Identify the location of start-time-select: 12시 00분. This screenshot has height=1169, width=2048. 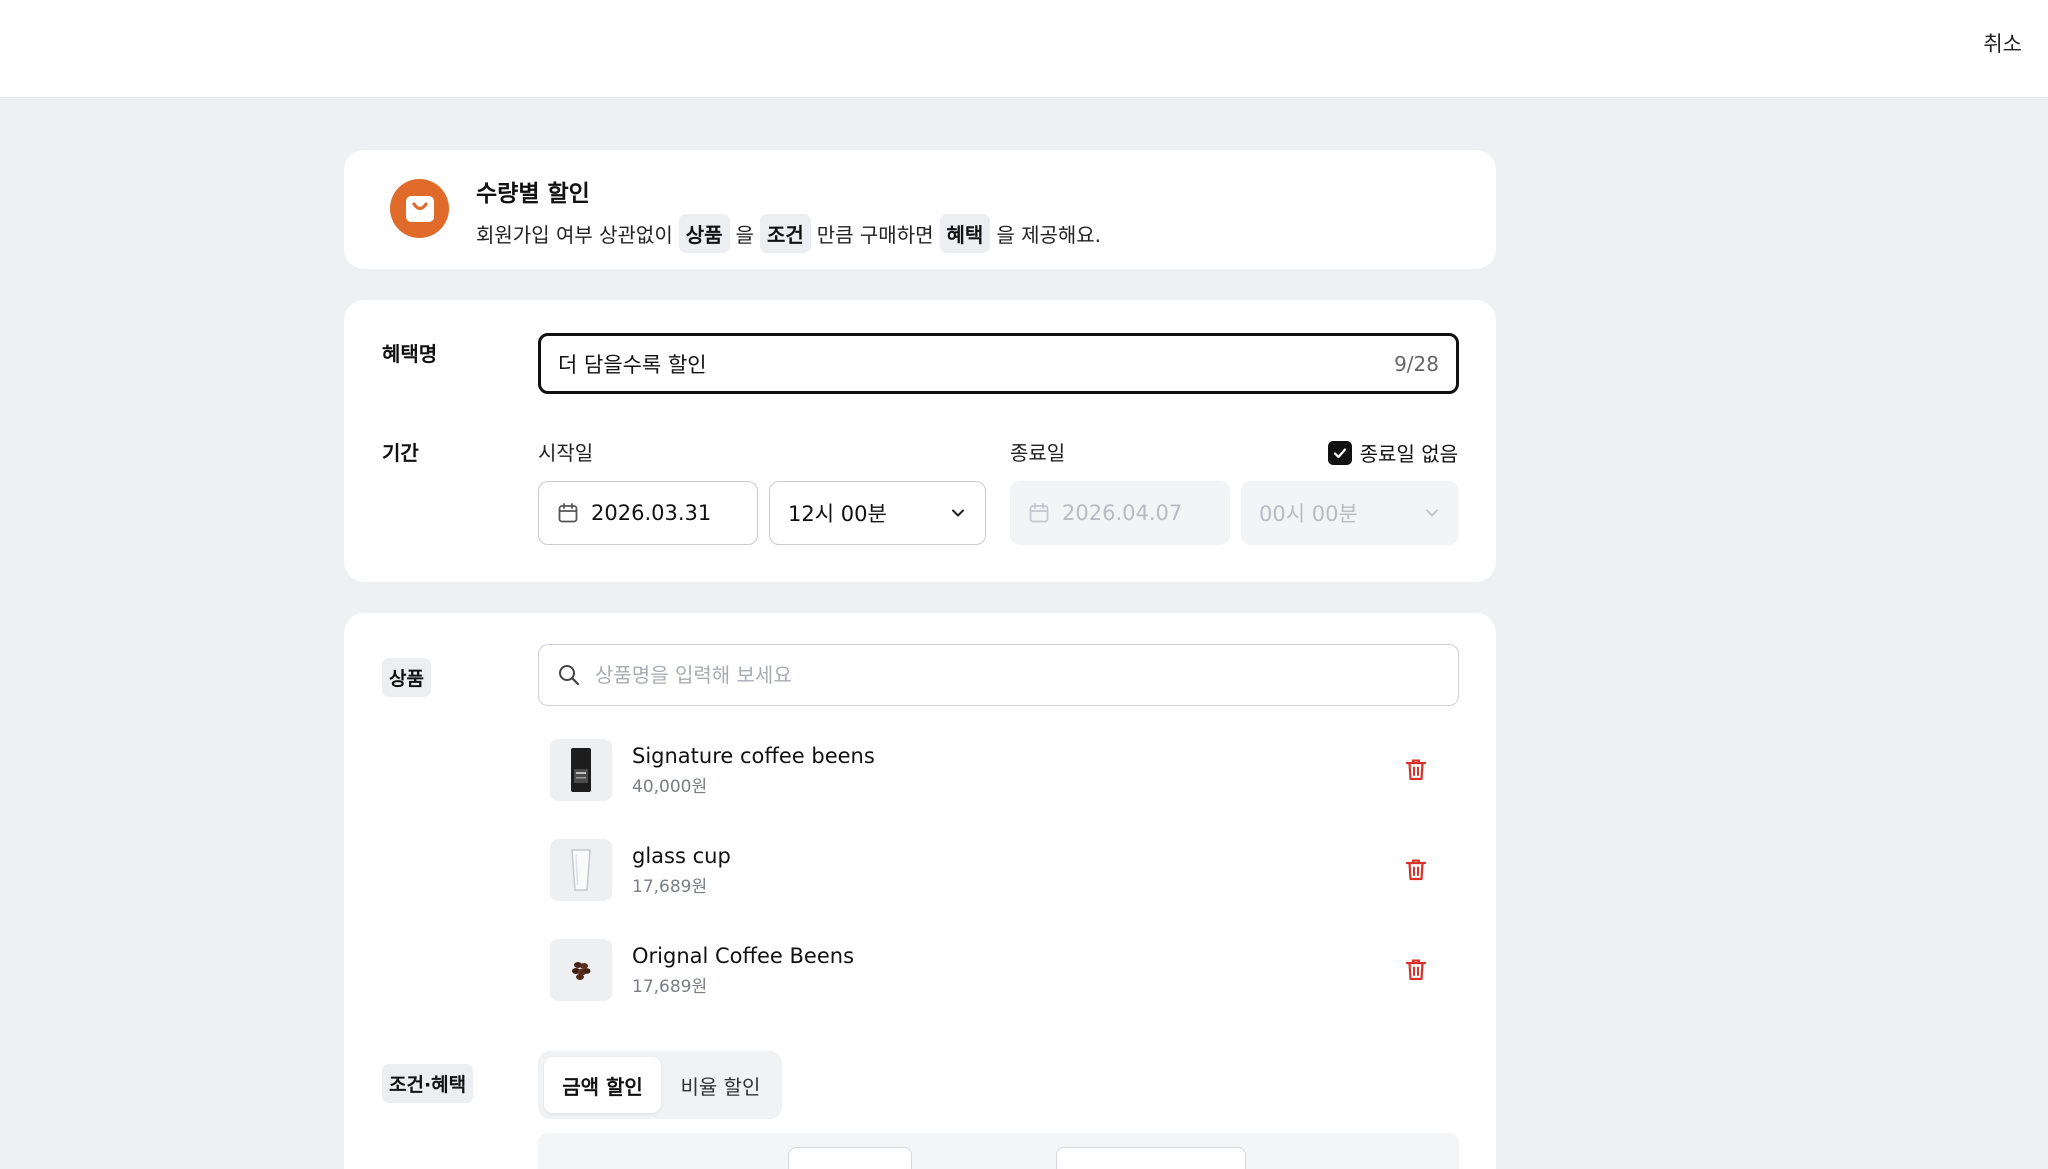
(877, 513).